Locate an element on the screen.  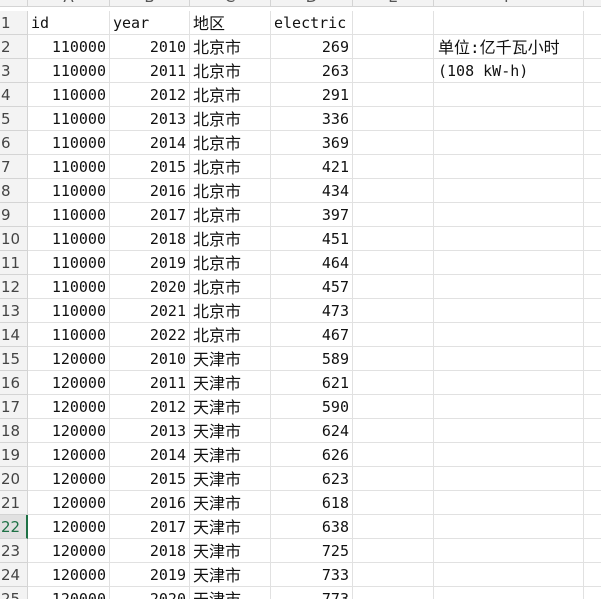
column-header-e: E is located at coordinates (393, 3).